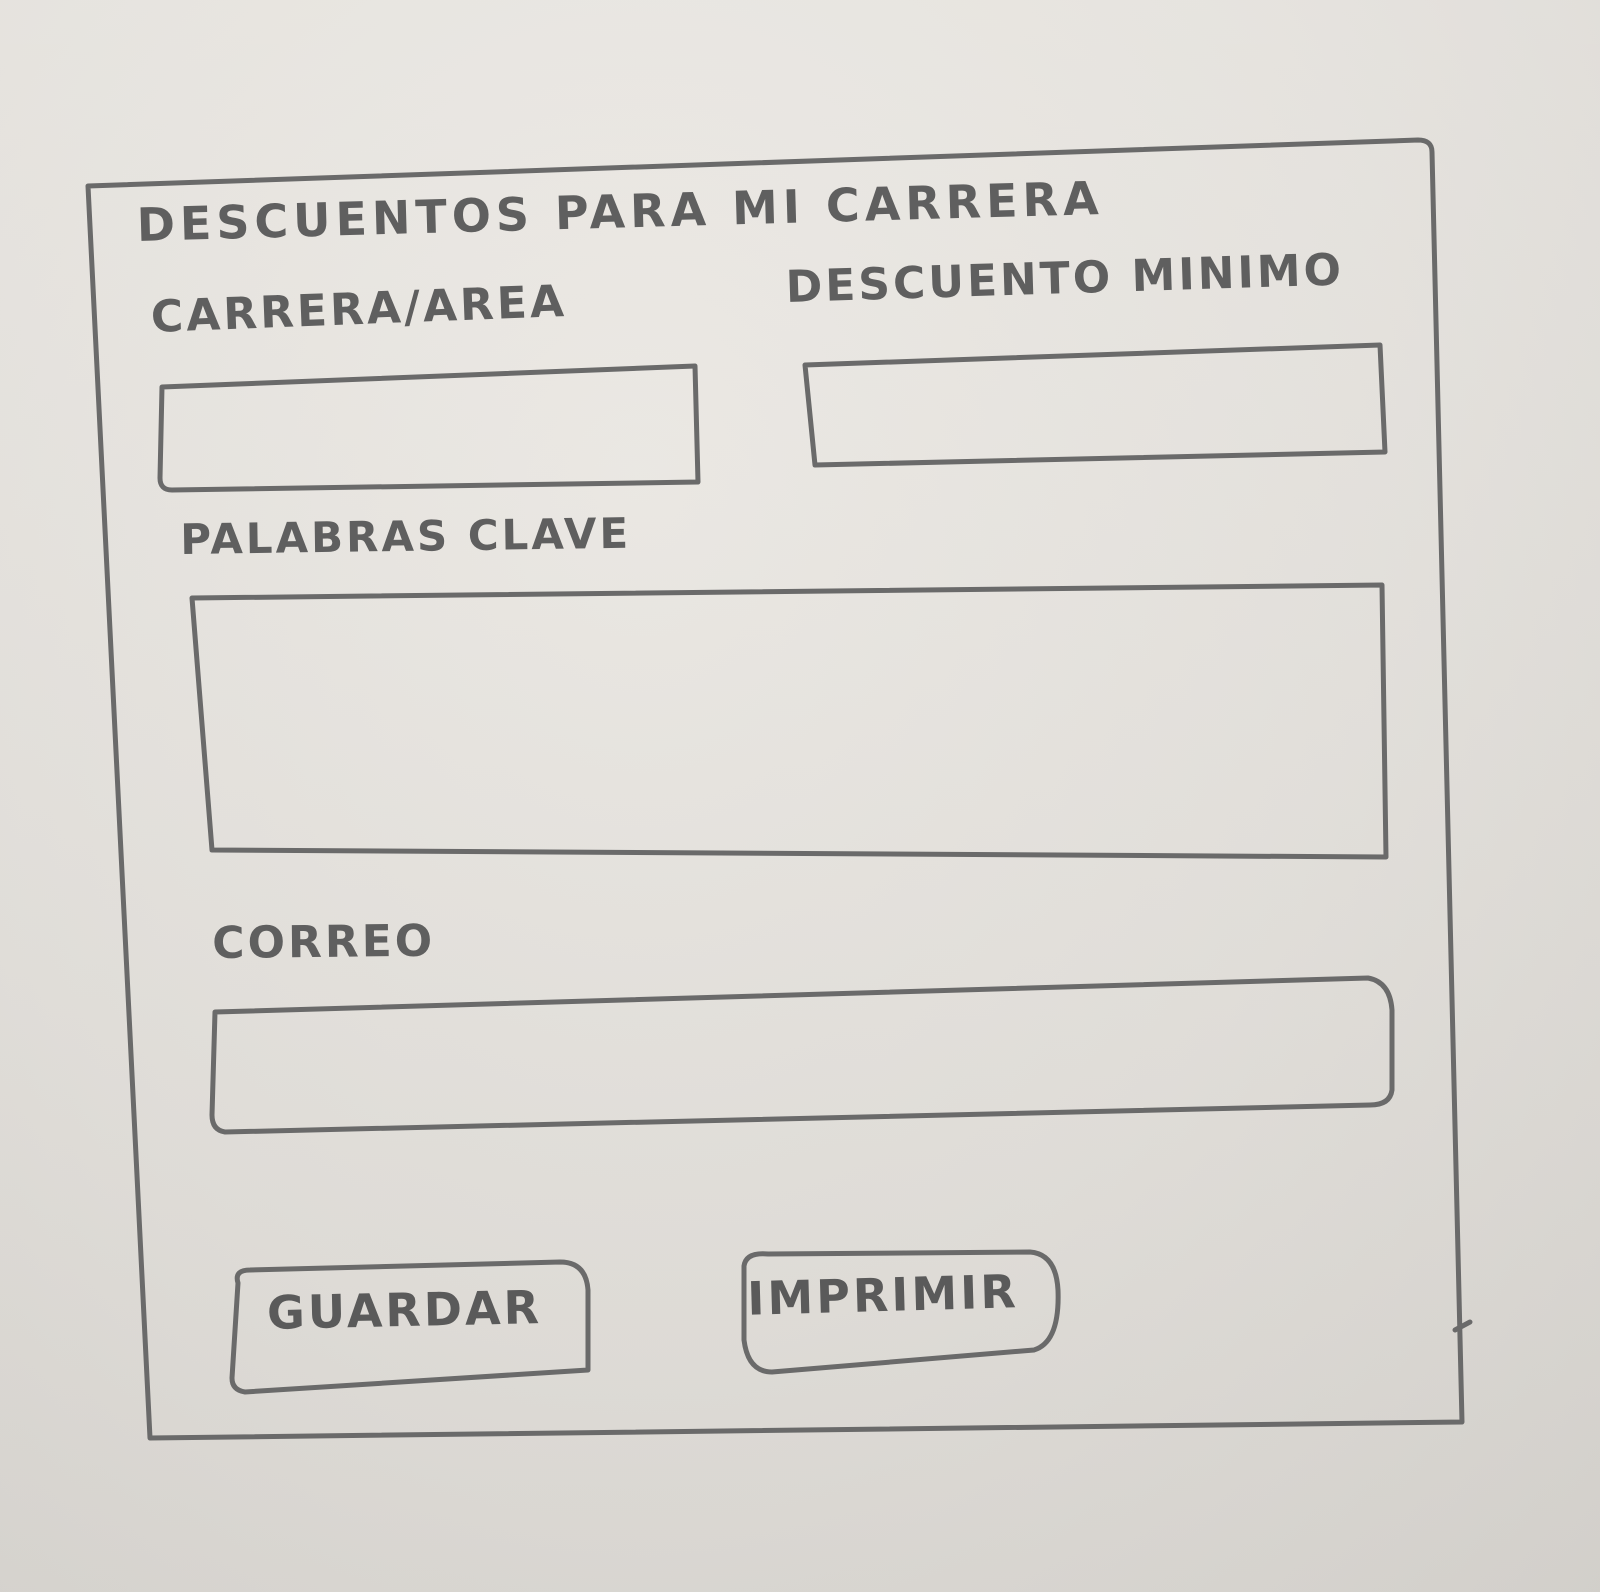 The width and height of the screenshot is (1600, 1592). What do you see at coordinates (425, 424) in the screenshot?
I see `carrera-area-input` at bounding box center [425, 424].